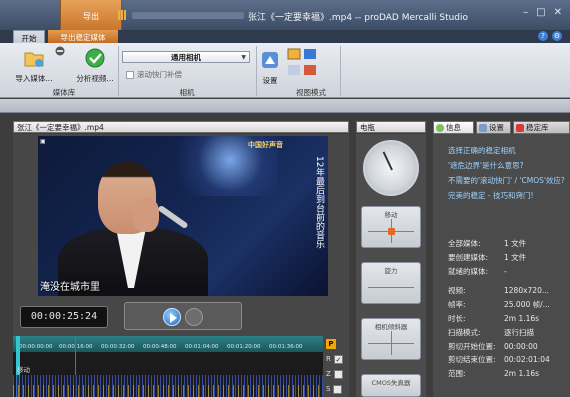 This screenshot has height=397, width=570. What do you see at coordinates (328, 374) in the screenshot?
I see `z-label: Z` at bounding box center [328, 374].